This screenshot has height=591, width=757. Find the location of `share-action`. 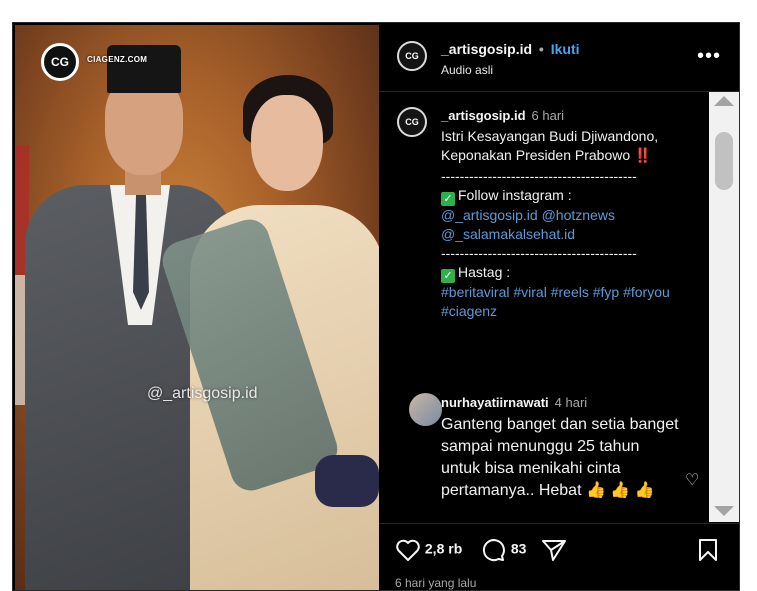

share-action is located at coordinates (554, 550).